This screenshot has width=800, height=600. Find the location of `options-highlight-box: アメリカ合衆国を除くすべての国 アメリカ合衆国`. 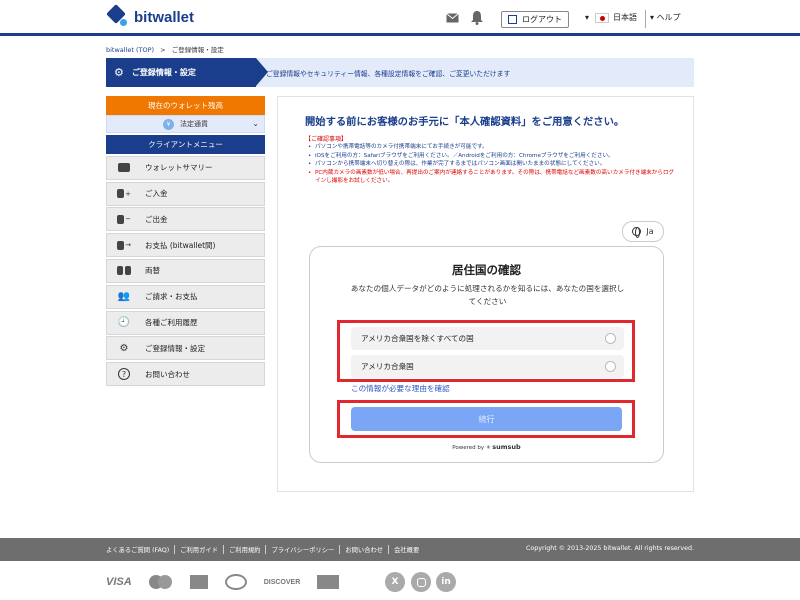

options-highlight-box: アメリカ合衆国を除くすべての国 アメリカ合衆国 is located at coordinates (486, 351).